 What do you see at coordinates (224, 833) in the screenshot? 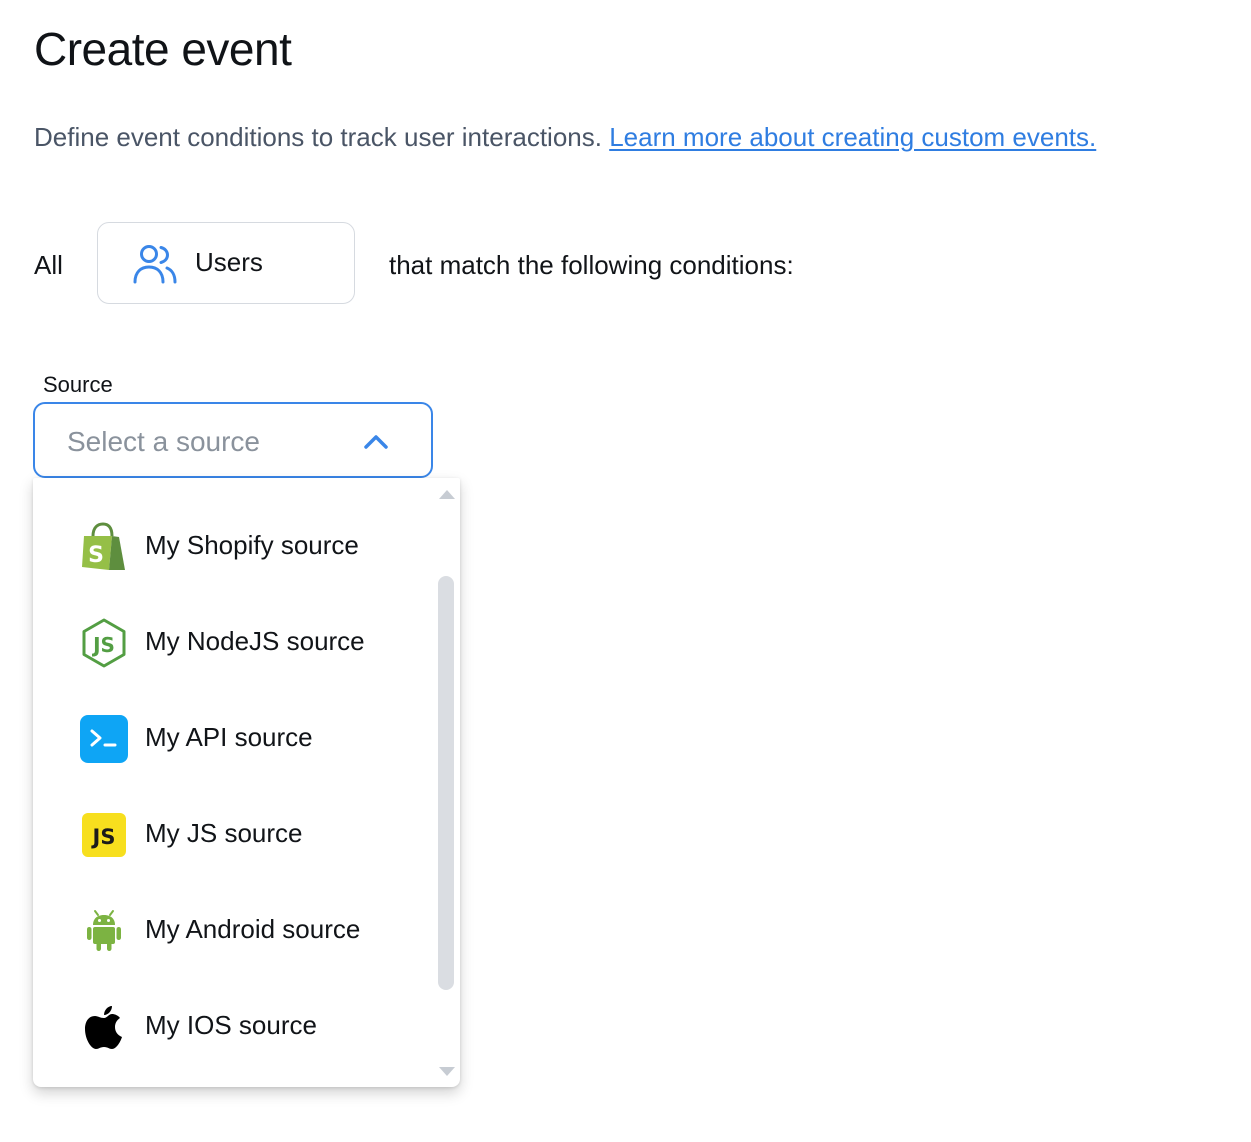
I see `source-option-label: My JS source` at bounding box center [224, 833].